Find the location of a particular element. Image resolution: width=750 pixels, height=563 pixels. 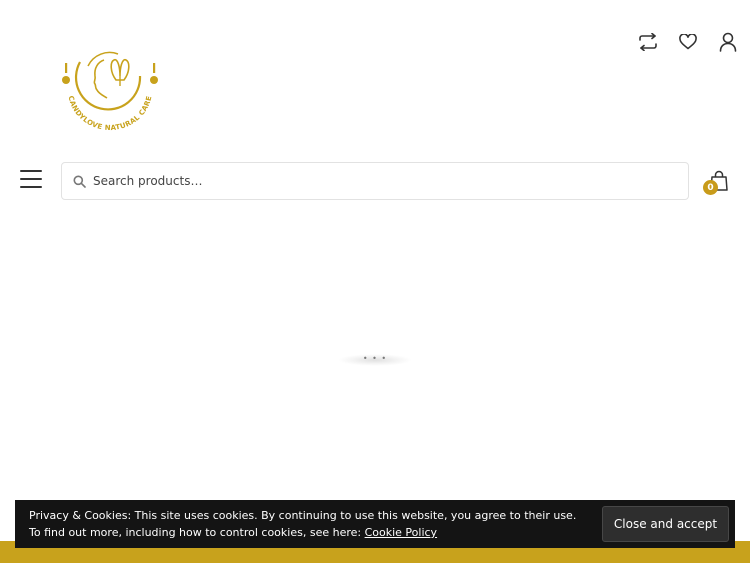

search-icon is located at coordinates (81, 181).